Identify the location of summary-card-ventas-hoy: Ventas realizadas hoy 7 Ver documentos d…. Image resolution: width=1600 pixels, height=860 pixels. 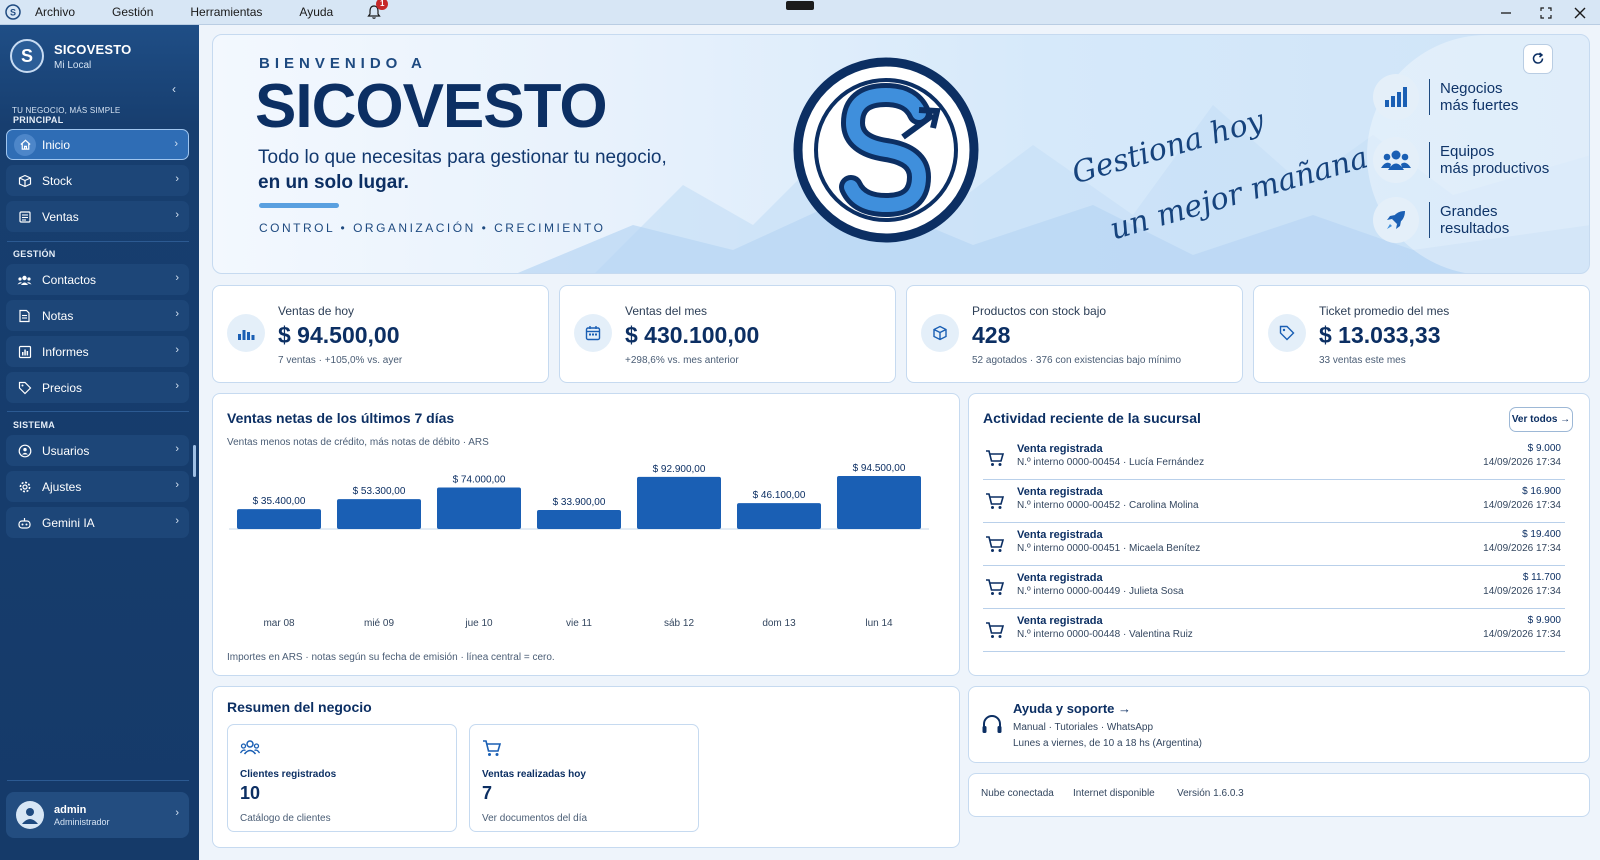
(584, 778).